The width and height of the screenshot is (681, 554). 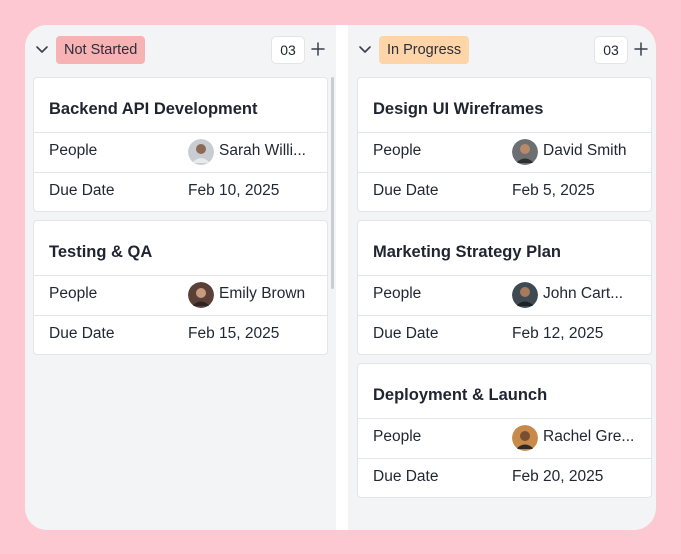 I want to click on due-date-row: Due Date Feb 12, 2025, so click(x=504, y=333).